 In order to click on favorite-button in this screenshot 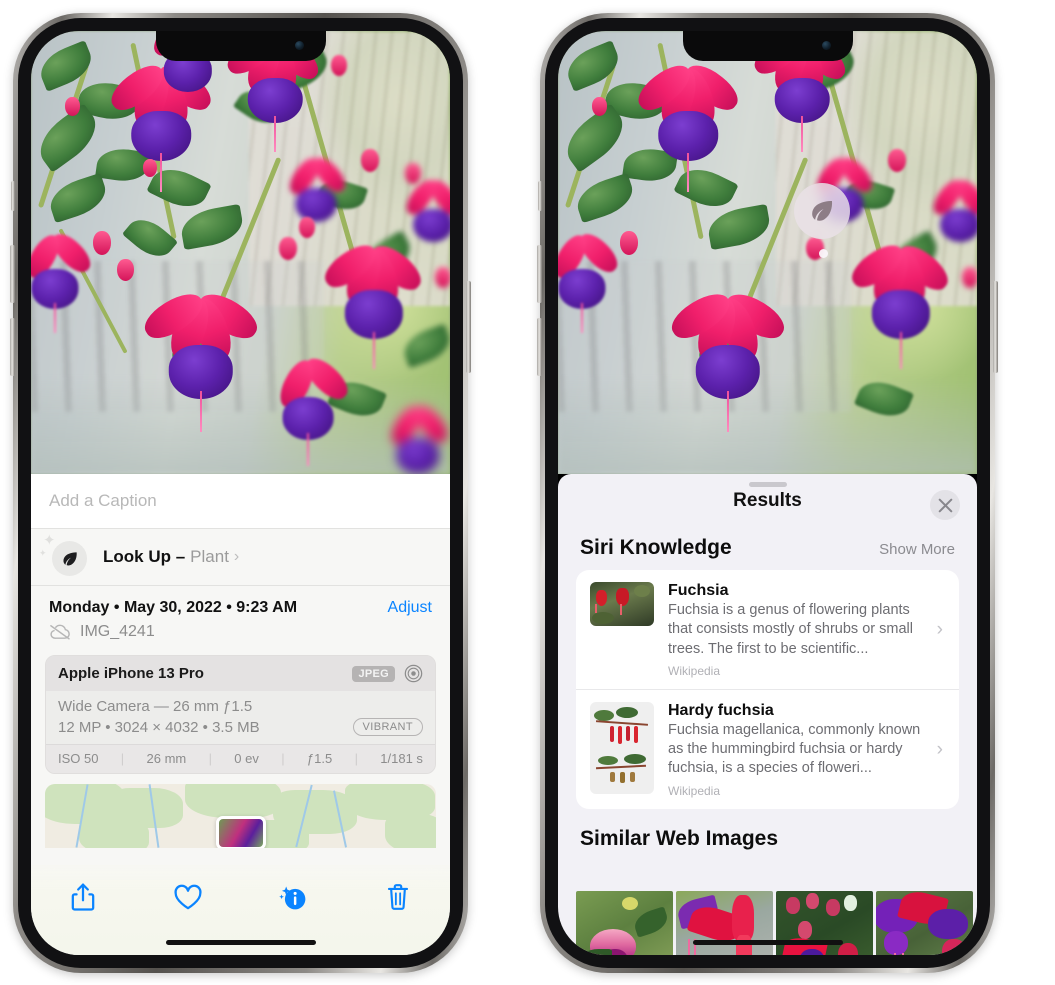, I will do `click(188, 897)`.